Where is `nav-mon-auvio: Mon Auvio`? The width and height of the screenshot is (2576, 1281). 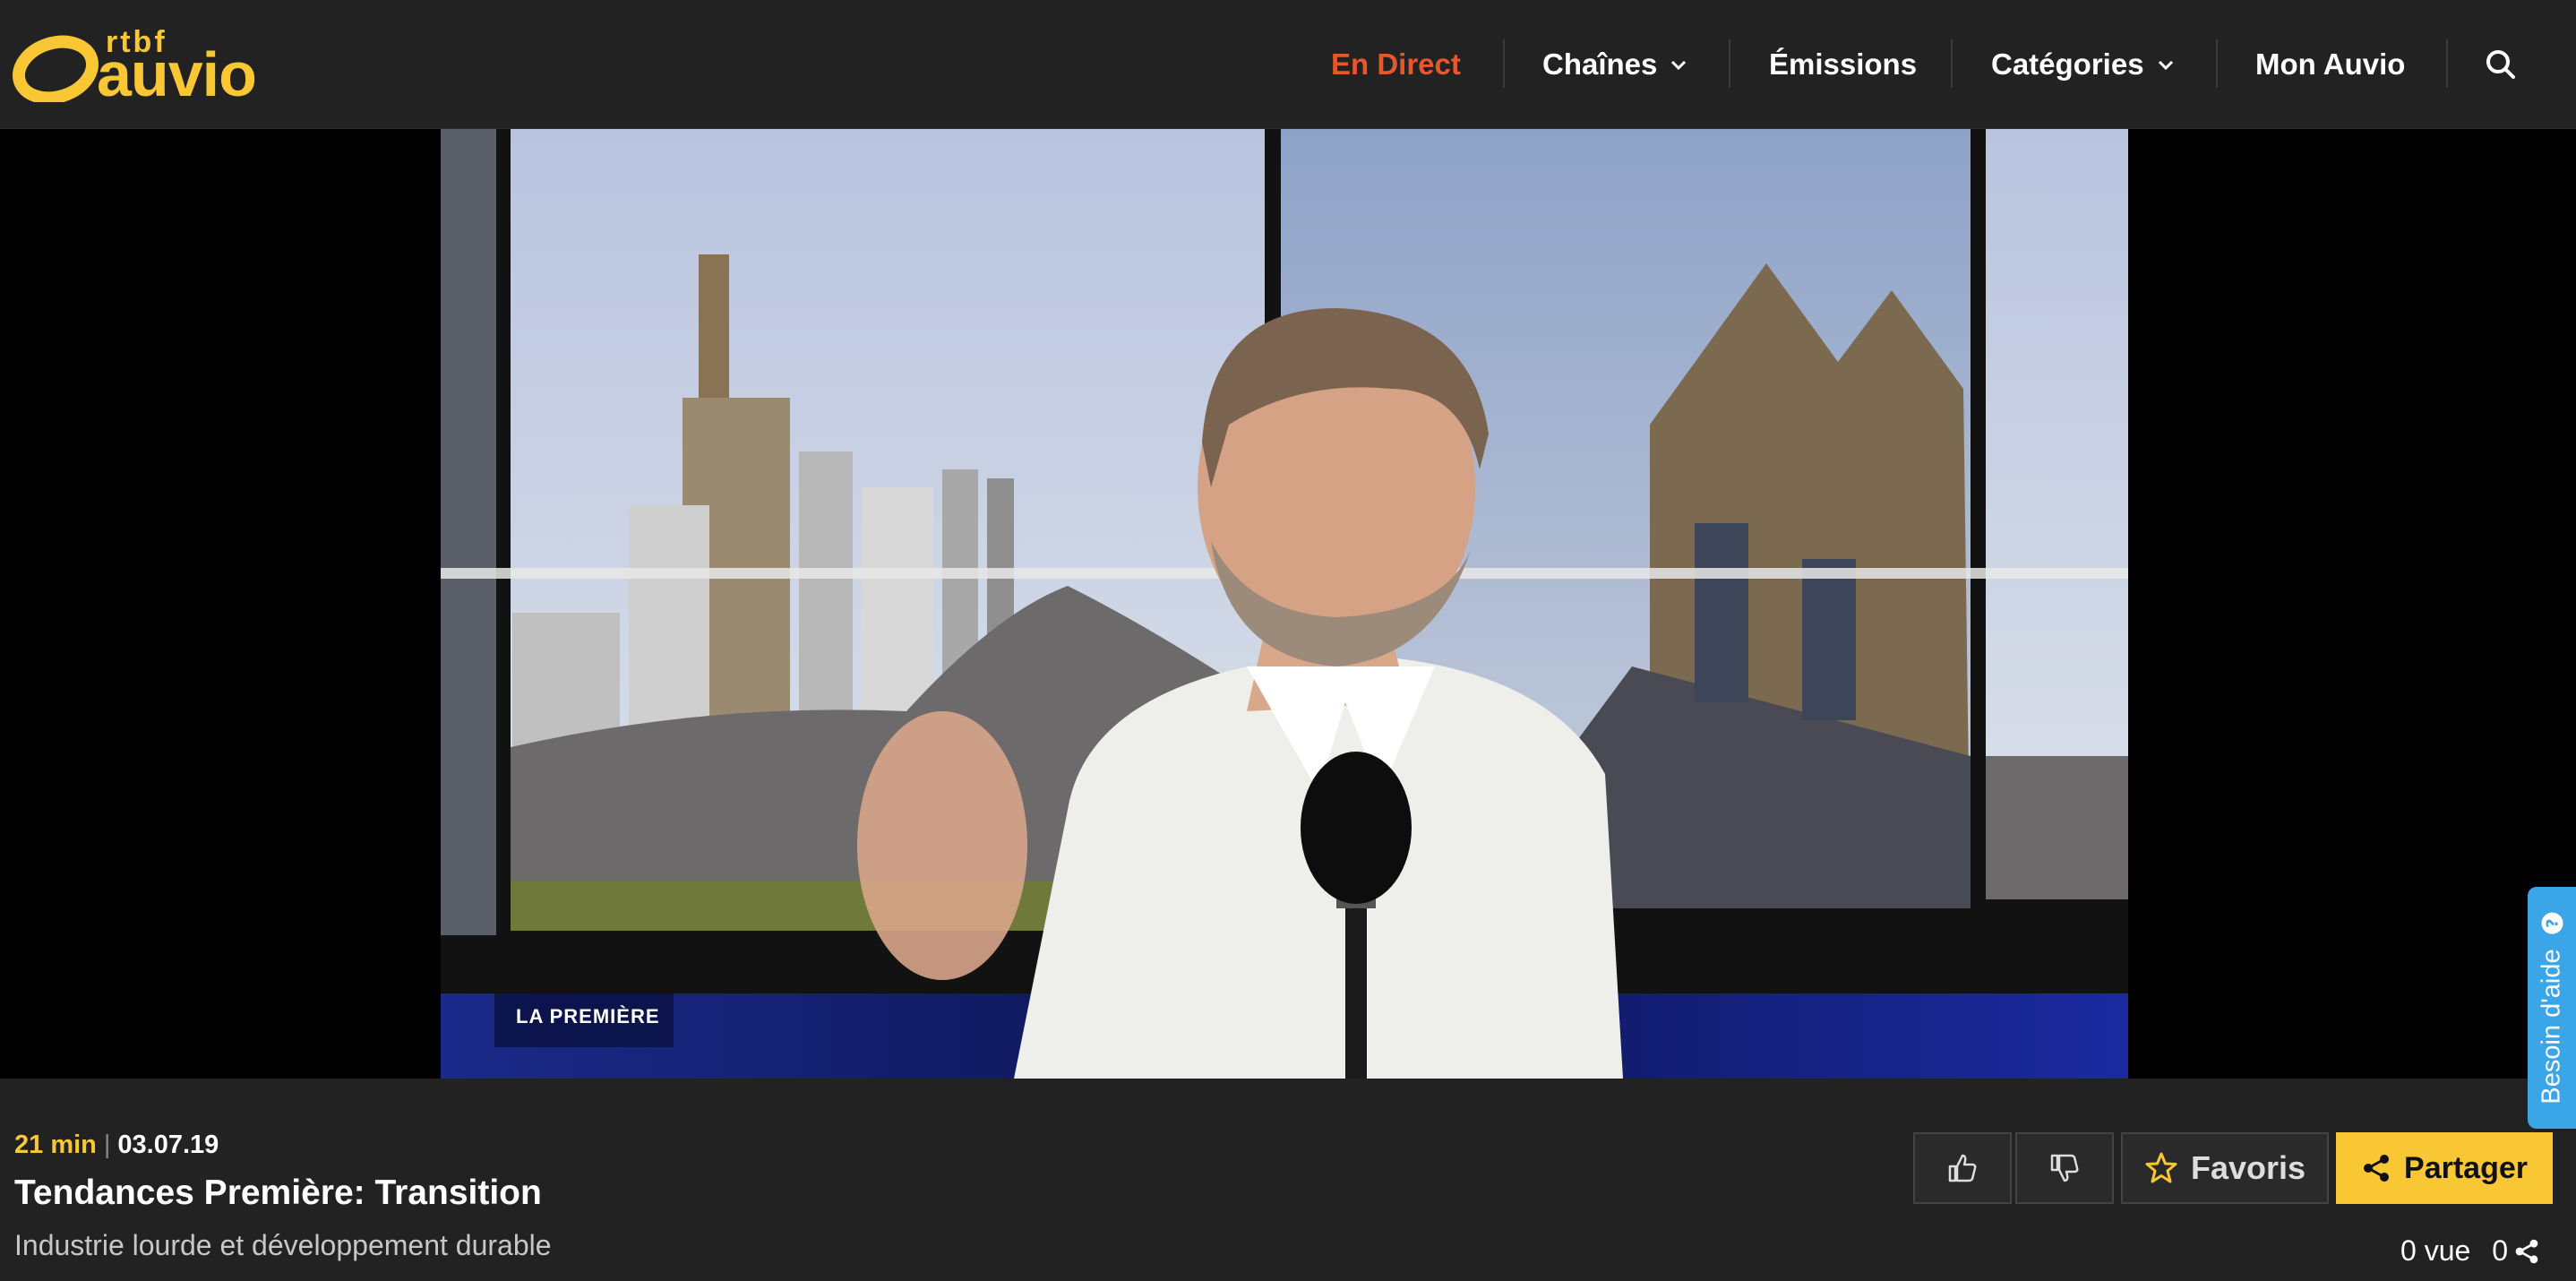 nav-mon-auvio: Mon Auvio is located at coordinates (2330, 64).